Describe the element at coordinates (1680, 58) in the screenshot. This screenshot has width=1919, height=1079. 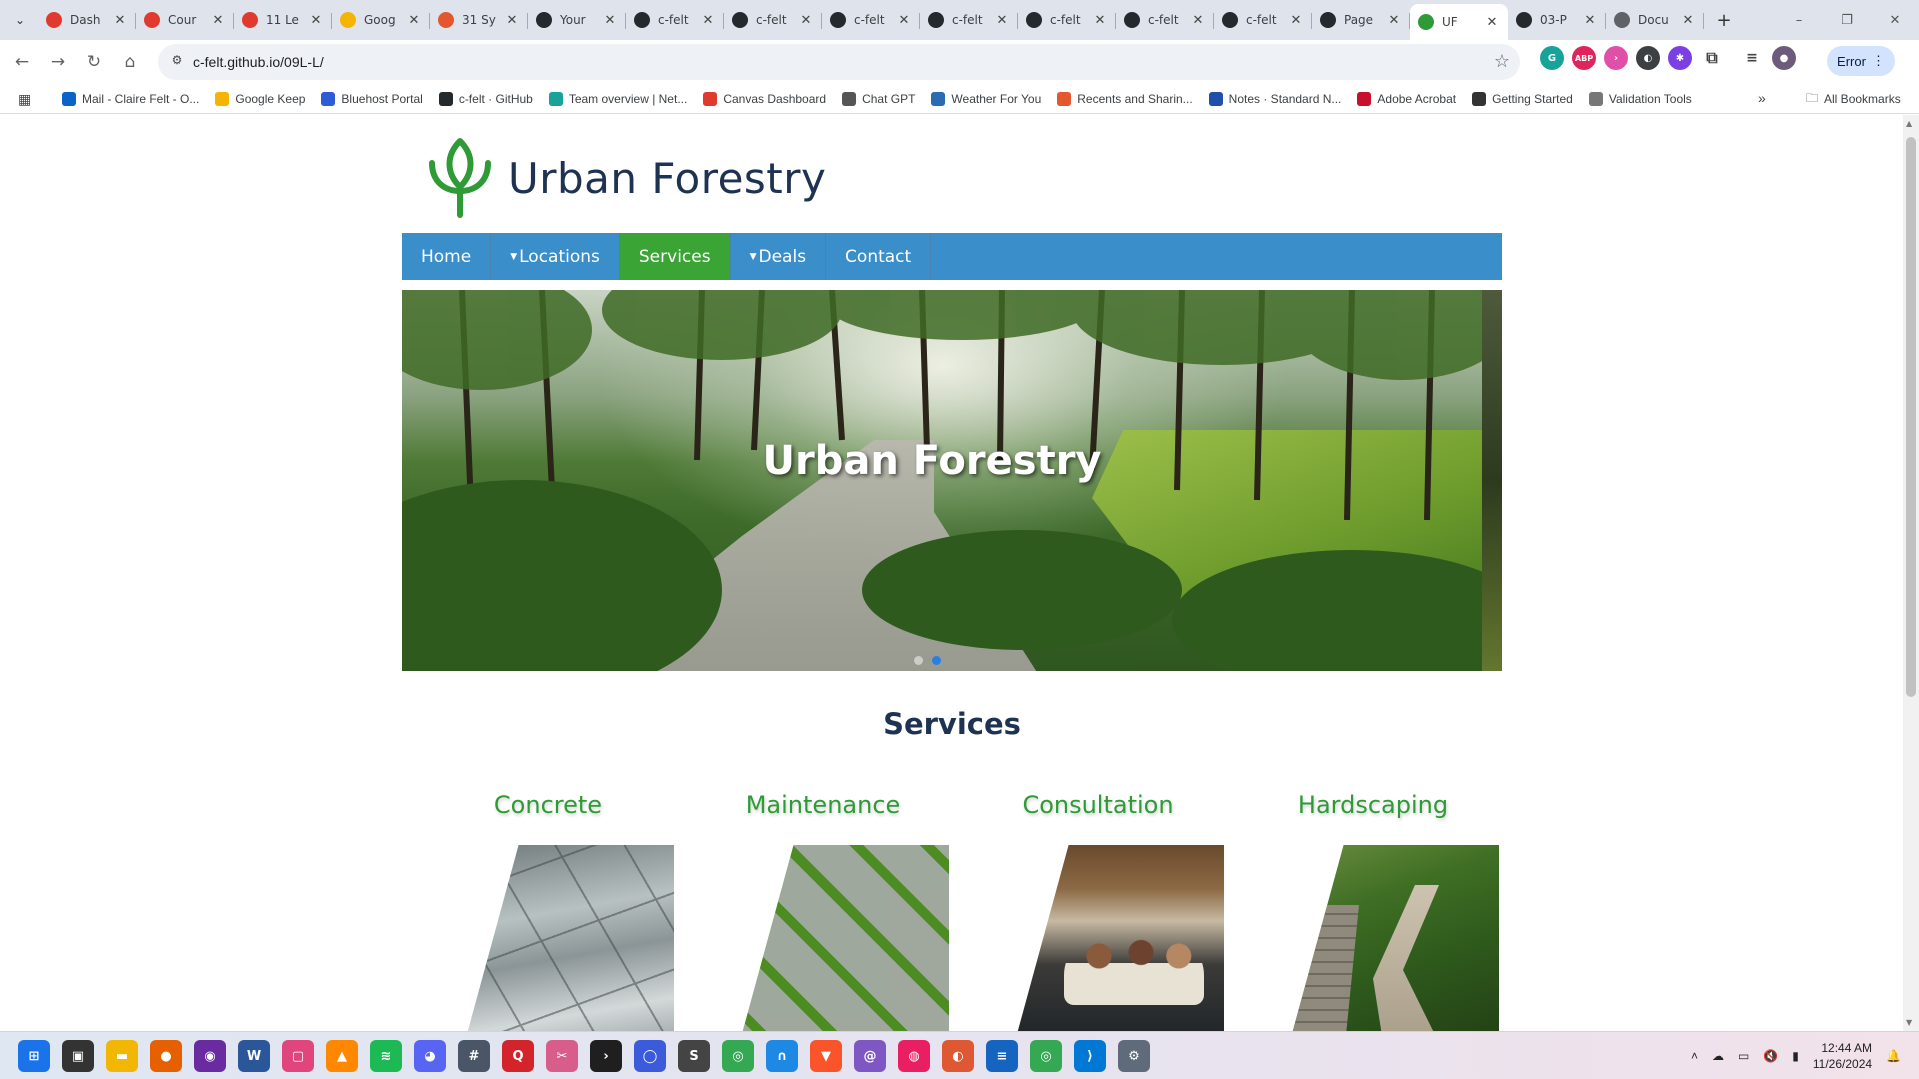
I see `extension-gear-icon: ✱` at that location.